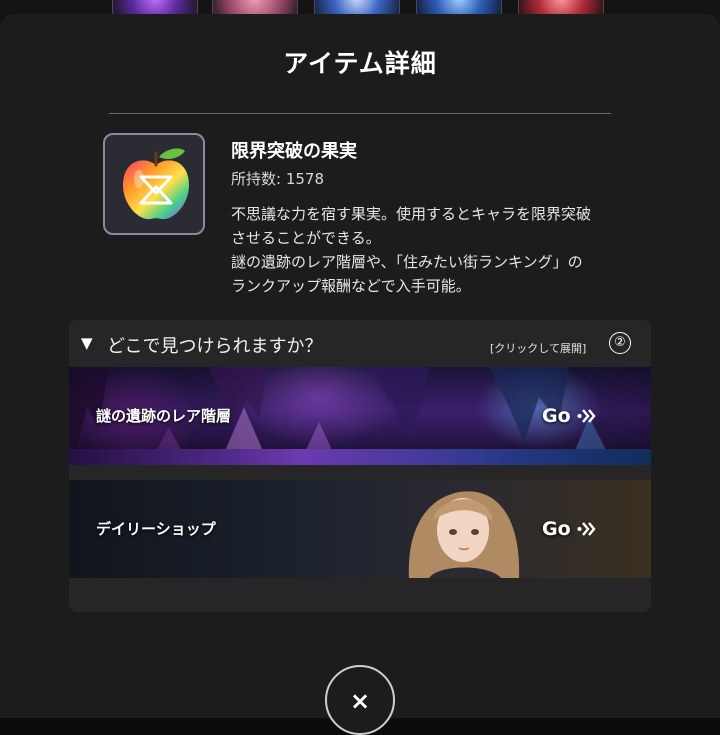  Describe the element at coordinates (258, 179) in the screenshot. I see `item-count-label: 所持数:` at that location.